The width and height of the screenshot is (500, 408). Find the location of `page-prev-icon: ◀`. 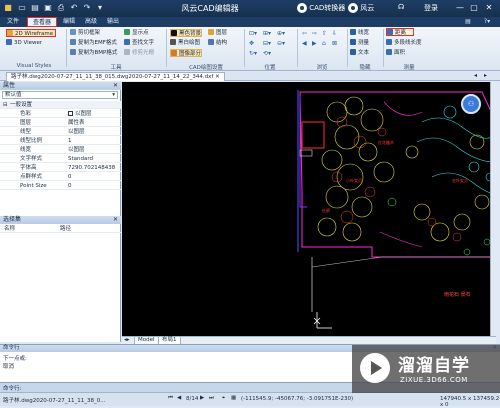

page-prev-icon: ◀ is located at coordinates (179, 398).